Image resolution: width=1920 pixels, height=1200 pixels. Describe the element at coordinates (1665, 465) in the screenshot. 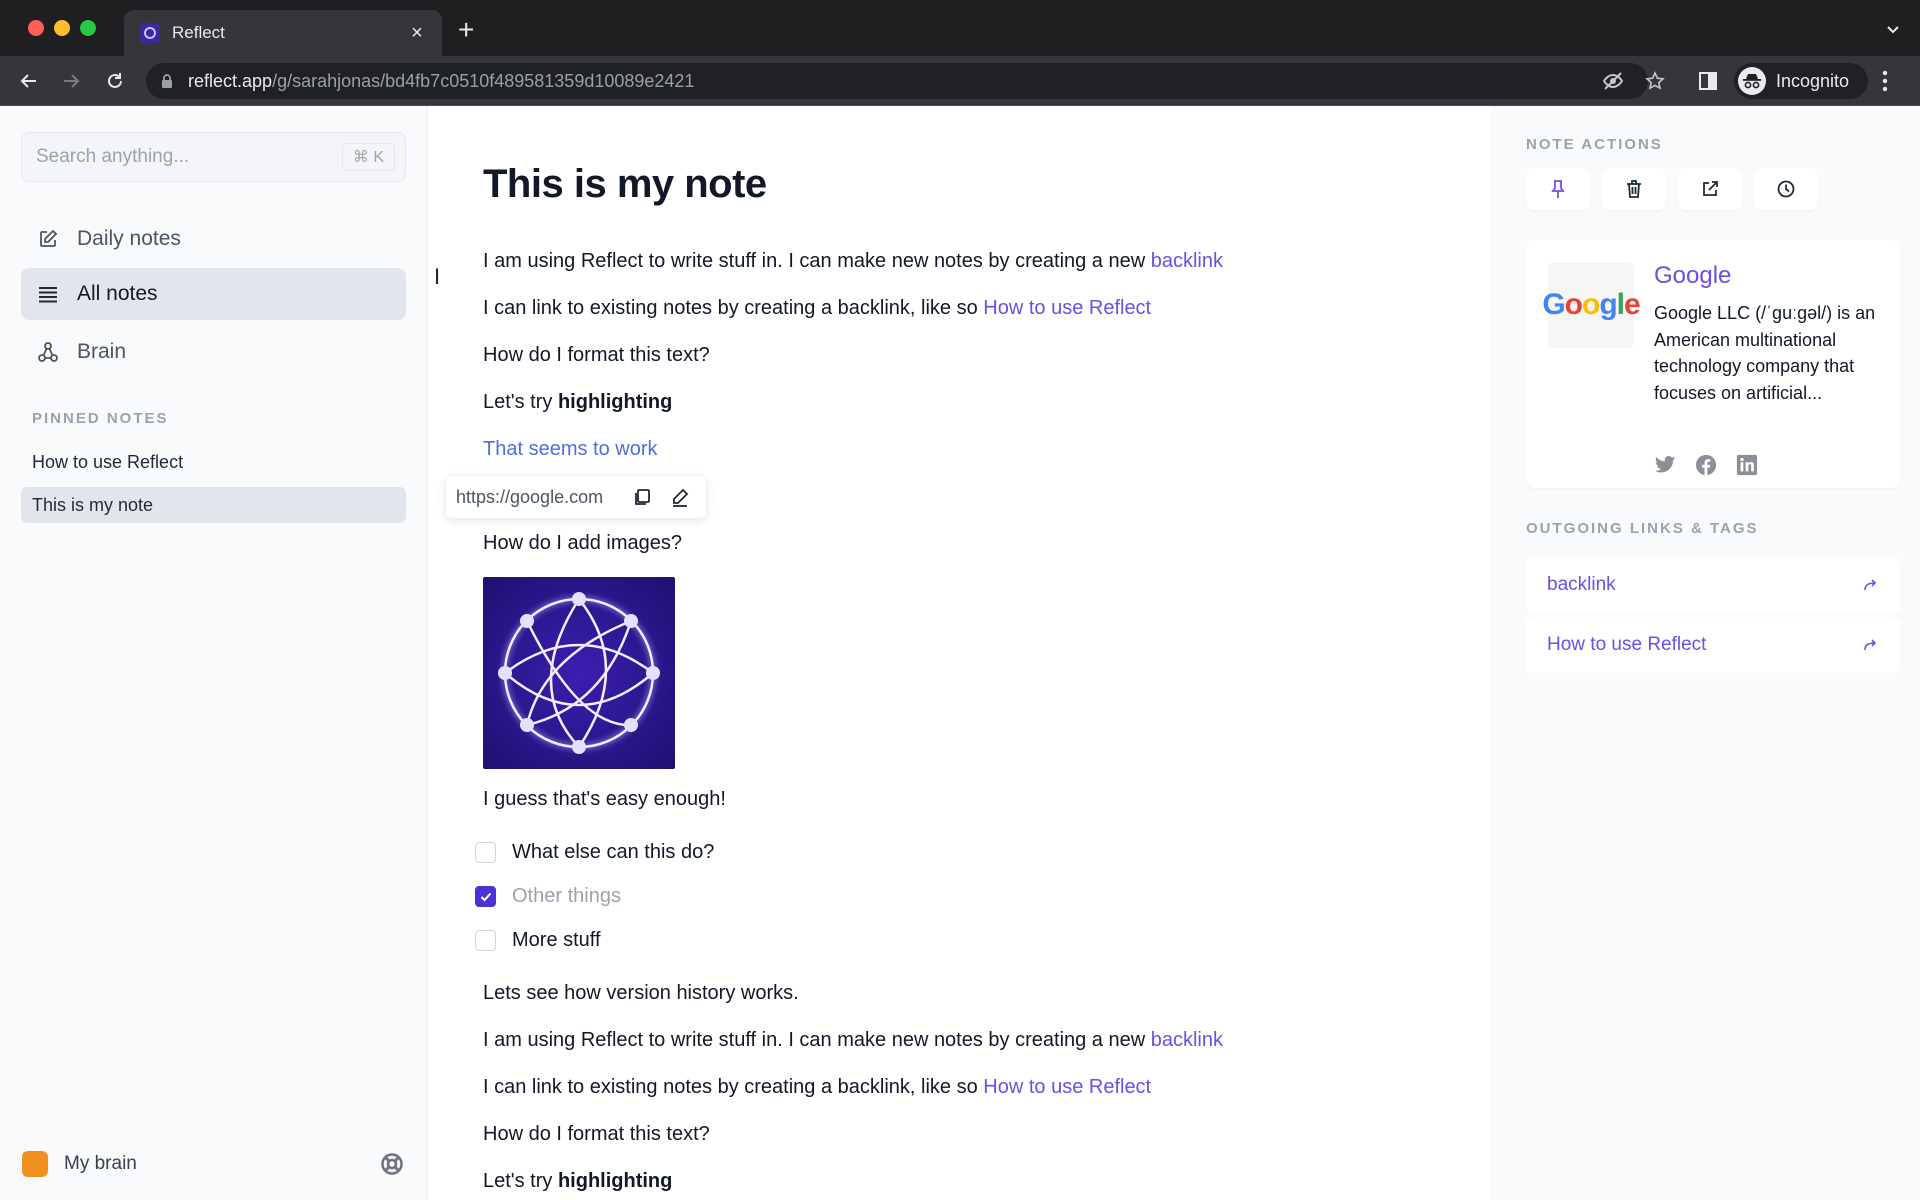

I see `twitter-icon` at that location.